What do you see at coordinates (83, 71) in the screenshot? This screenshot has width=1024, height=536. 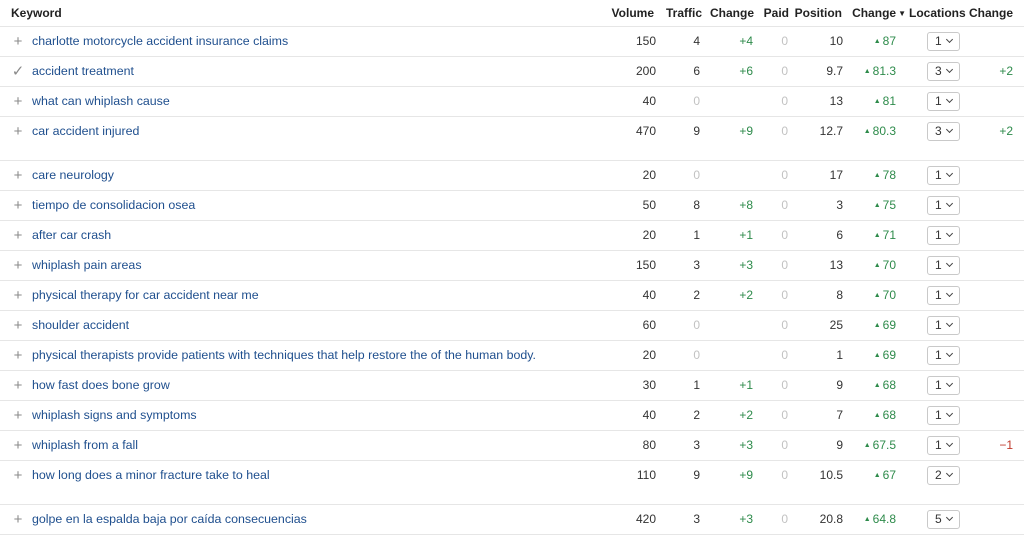 I see `keyword-link: accident treatment` at bounding box center [83, 71].